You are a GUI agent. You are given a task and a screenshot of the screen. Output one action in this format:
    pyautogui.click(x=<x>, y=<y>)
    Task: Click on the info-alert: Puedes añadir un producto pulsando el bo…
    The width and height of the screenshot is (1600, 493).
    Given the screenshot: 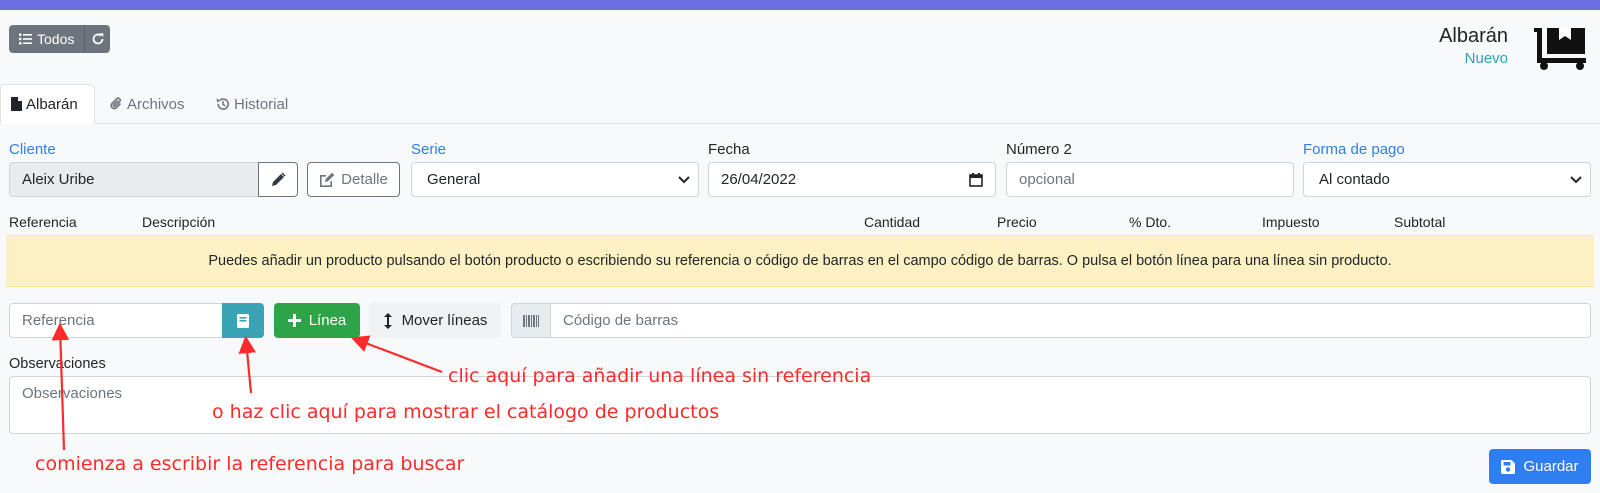 What is the action you would take?
    pyautogui.click(x=800, y=261)
    